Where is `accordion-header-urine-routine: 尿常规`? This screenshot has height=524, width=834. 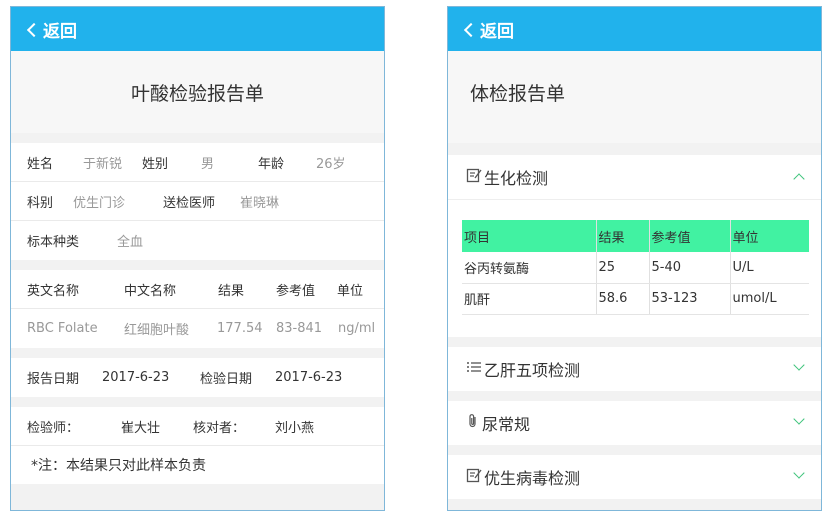
accordion-header-urine-routine: 尿常规 is located at coordinates (634, 423).